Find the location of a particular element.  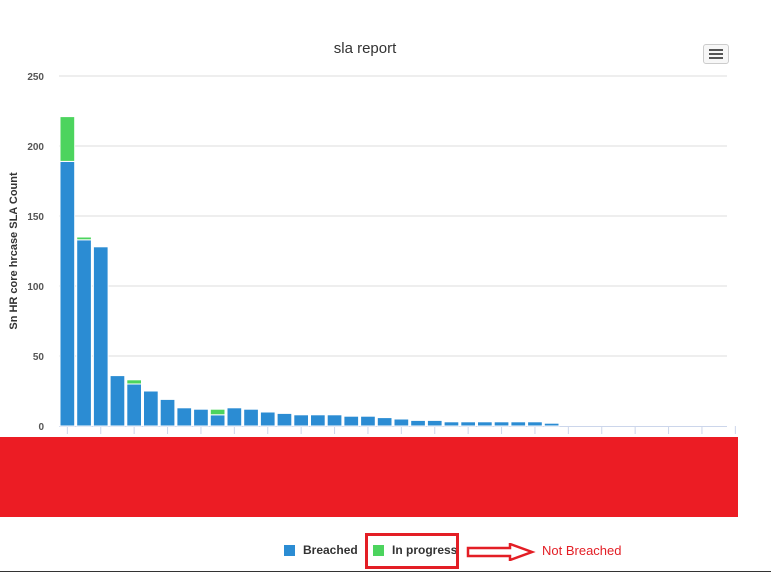

legend-label: Breached is located at coordinates (330, 550).